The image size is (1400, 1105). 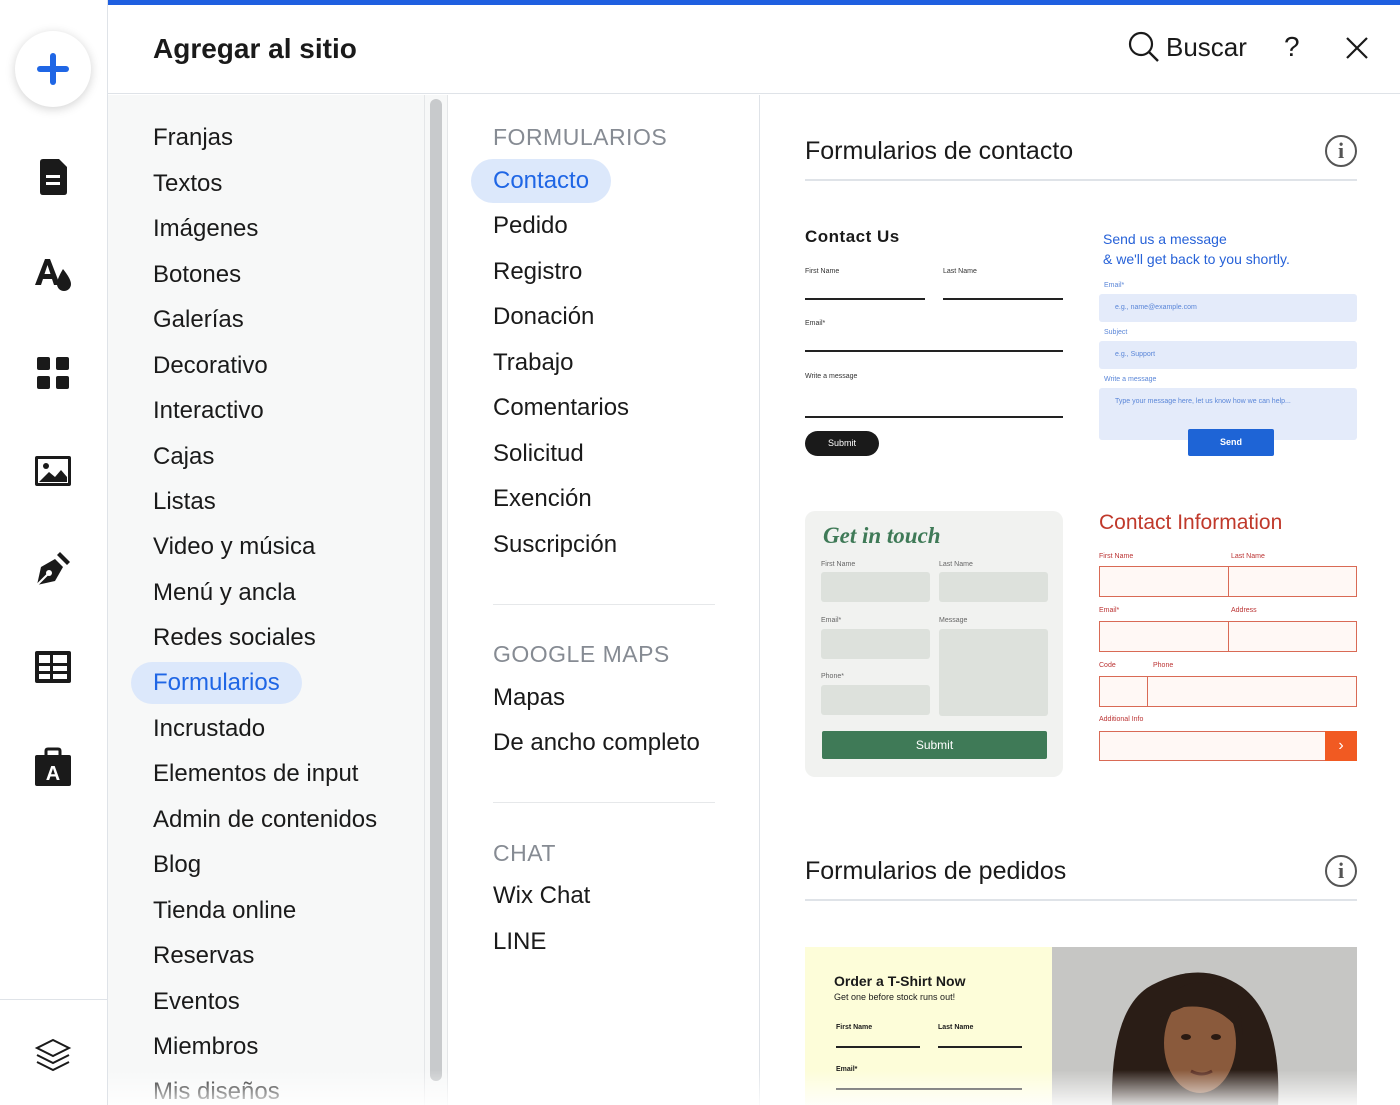 I want to click on category-item: Textos, so click(x=187, y=184).